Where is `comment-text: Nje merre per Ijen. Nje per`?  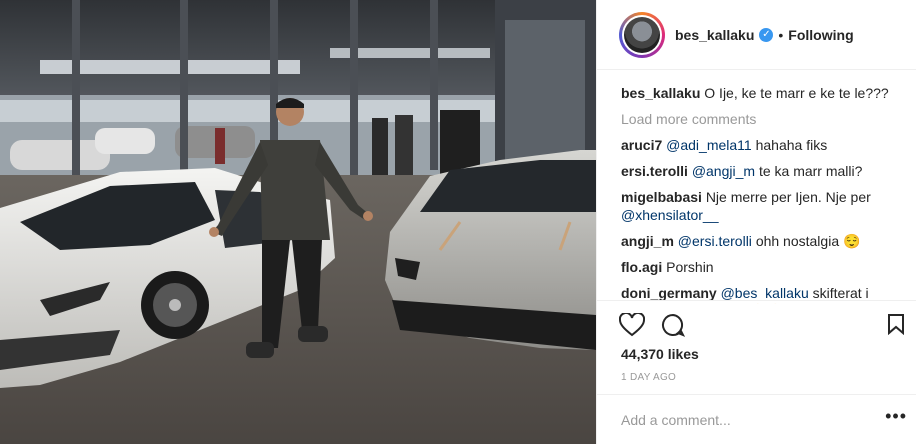 comment-text: Nje merre per Ijen. Nje per is located at coordinates (788, 197).